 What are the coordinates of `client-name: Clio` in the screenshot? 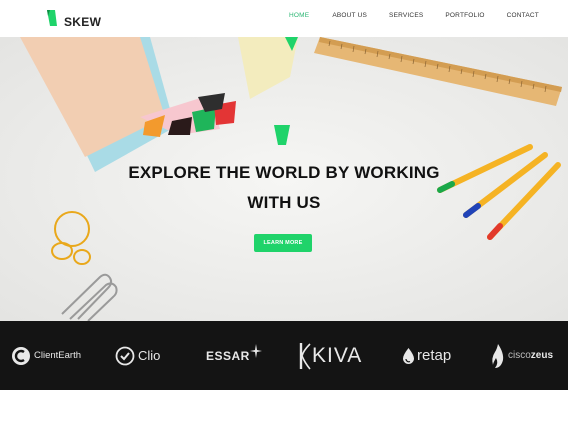 It's located at (149, 355).